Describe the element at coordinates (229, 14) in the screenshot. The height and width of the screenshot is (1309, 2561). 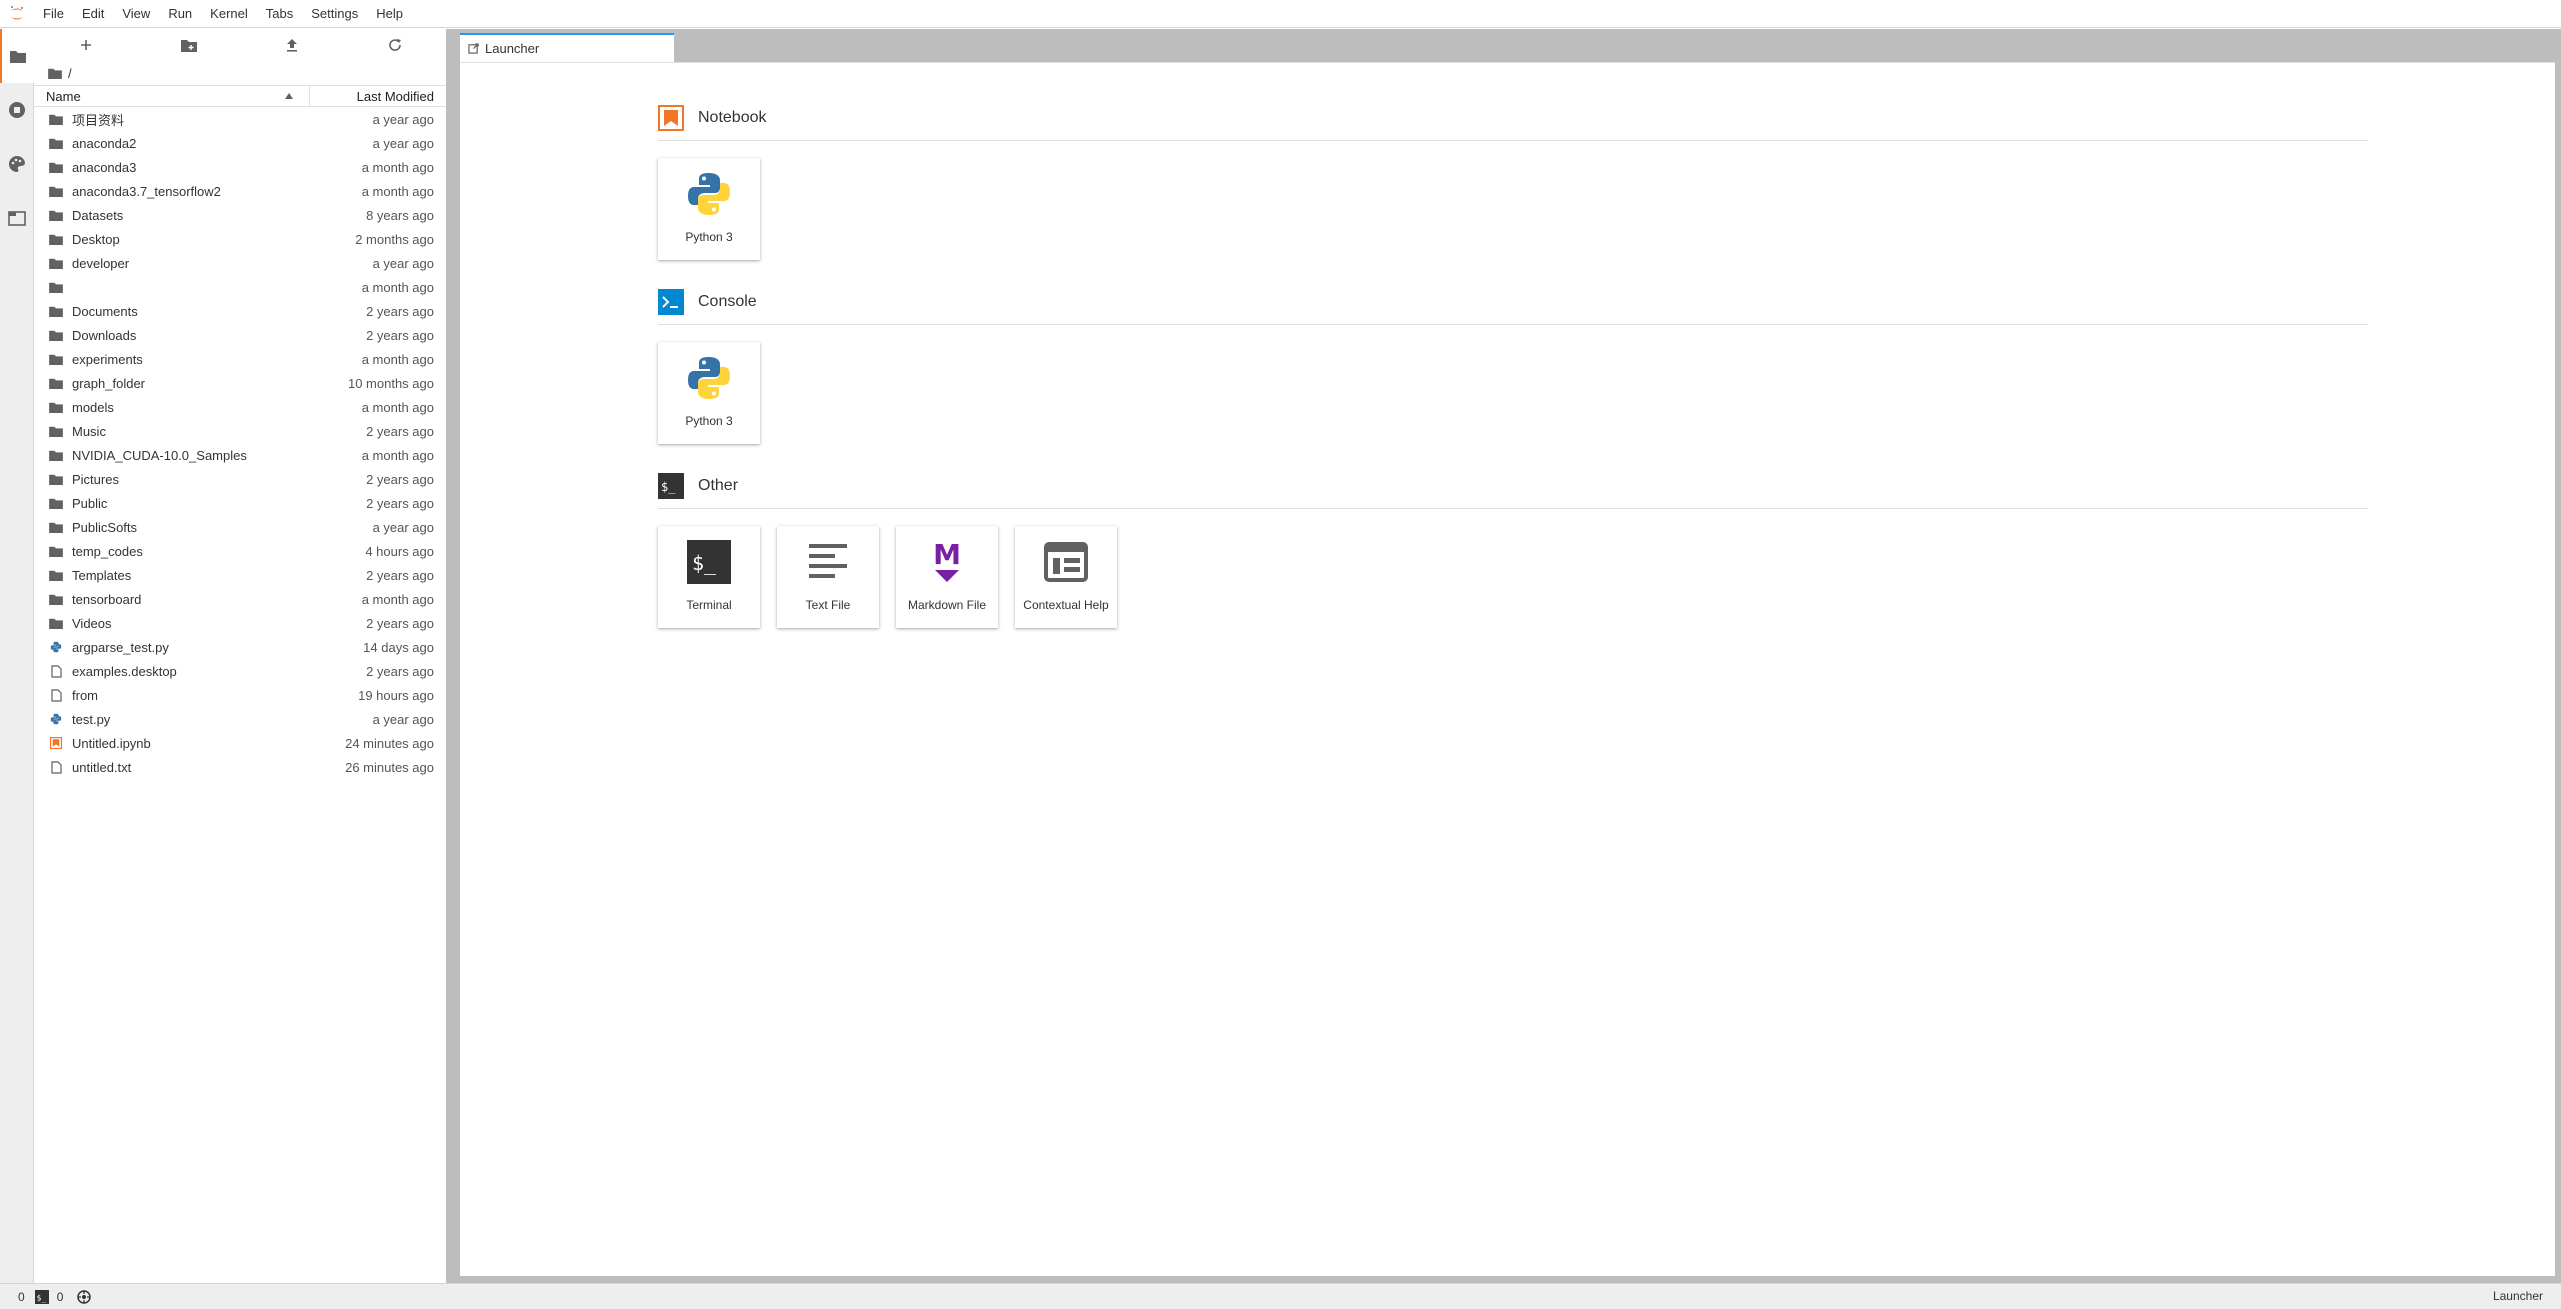
I see `menu-kernel: Kernel` at that location.